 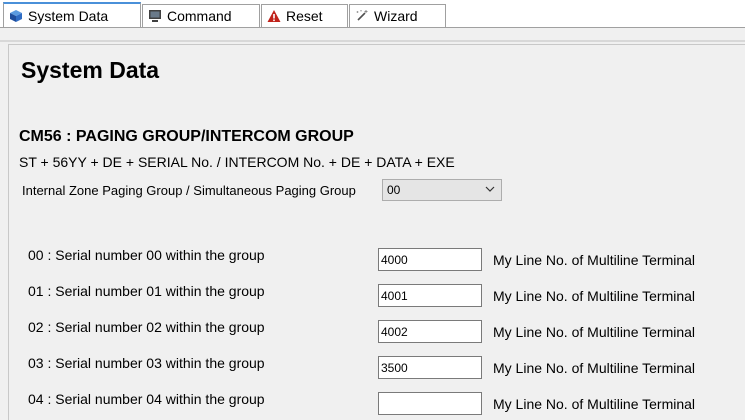 I want to click on tab-label: Command, so click(x=199, y=16).